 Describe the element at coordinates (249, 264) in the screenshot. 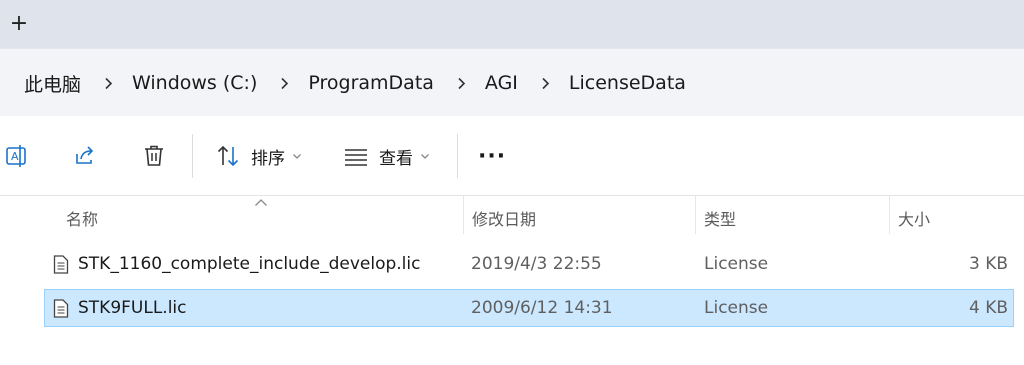

I see `file-name: STK_1160_complete_include_develop.lic` at that location.